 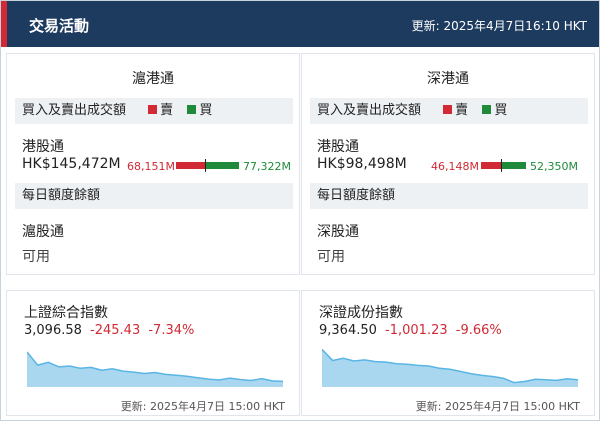 I want to click on index-level: 3,096.58, so click(x=53, y=330).